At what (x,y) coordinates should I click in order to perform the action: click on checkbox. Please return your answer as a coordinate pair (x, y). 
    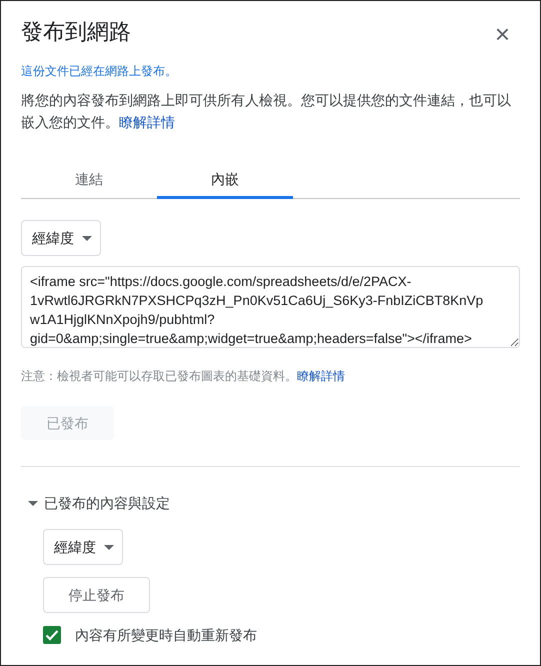
    Looking at the image, I should click on (52, 635).